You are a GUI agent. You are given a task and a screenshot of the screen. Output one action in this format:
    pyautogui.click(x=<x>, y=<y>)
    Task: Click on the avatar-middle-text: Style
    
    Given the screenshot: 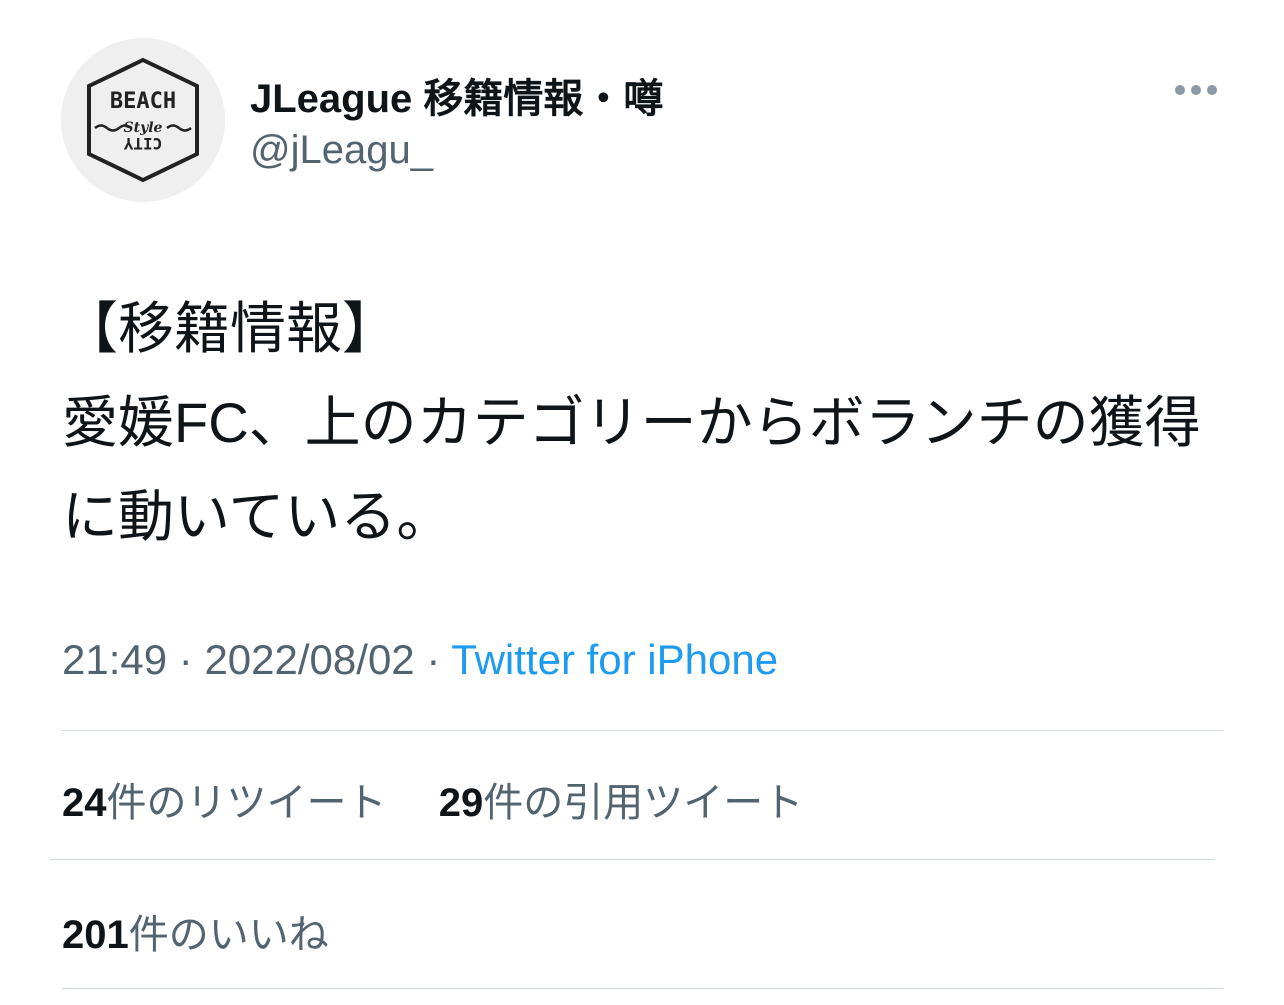 What is the action you would take?
    pyautogui.click(x=143, y=128)
    